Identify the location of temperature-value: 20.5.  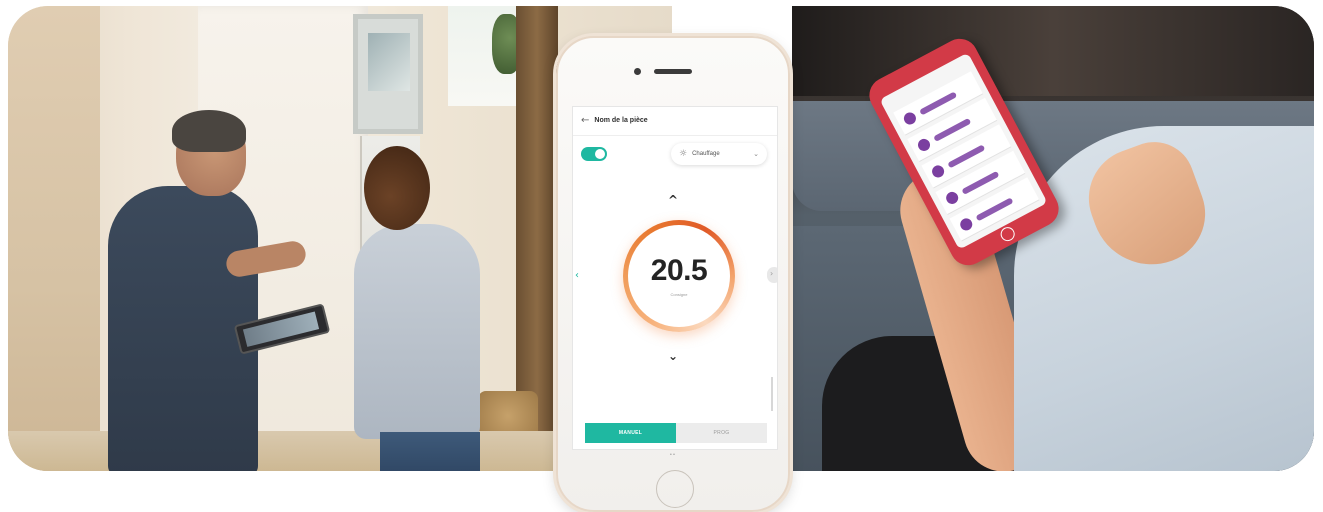
(679, 270).